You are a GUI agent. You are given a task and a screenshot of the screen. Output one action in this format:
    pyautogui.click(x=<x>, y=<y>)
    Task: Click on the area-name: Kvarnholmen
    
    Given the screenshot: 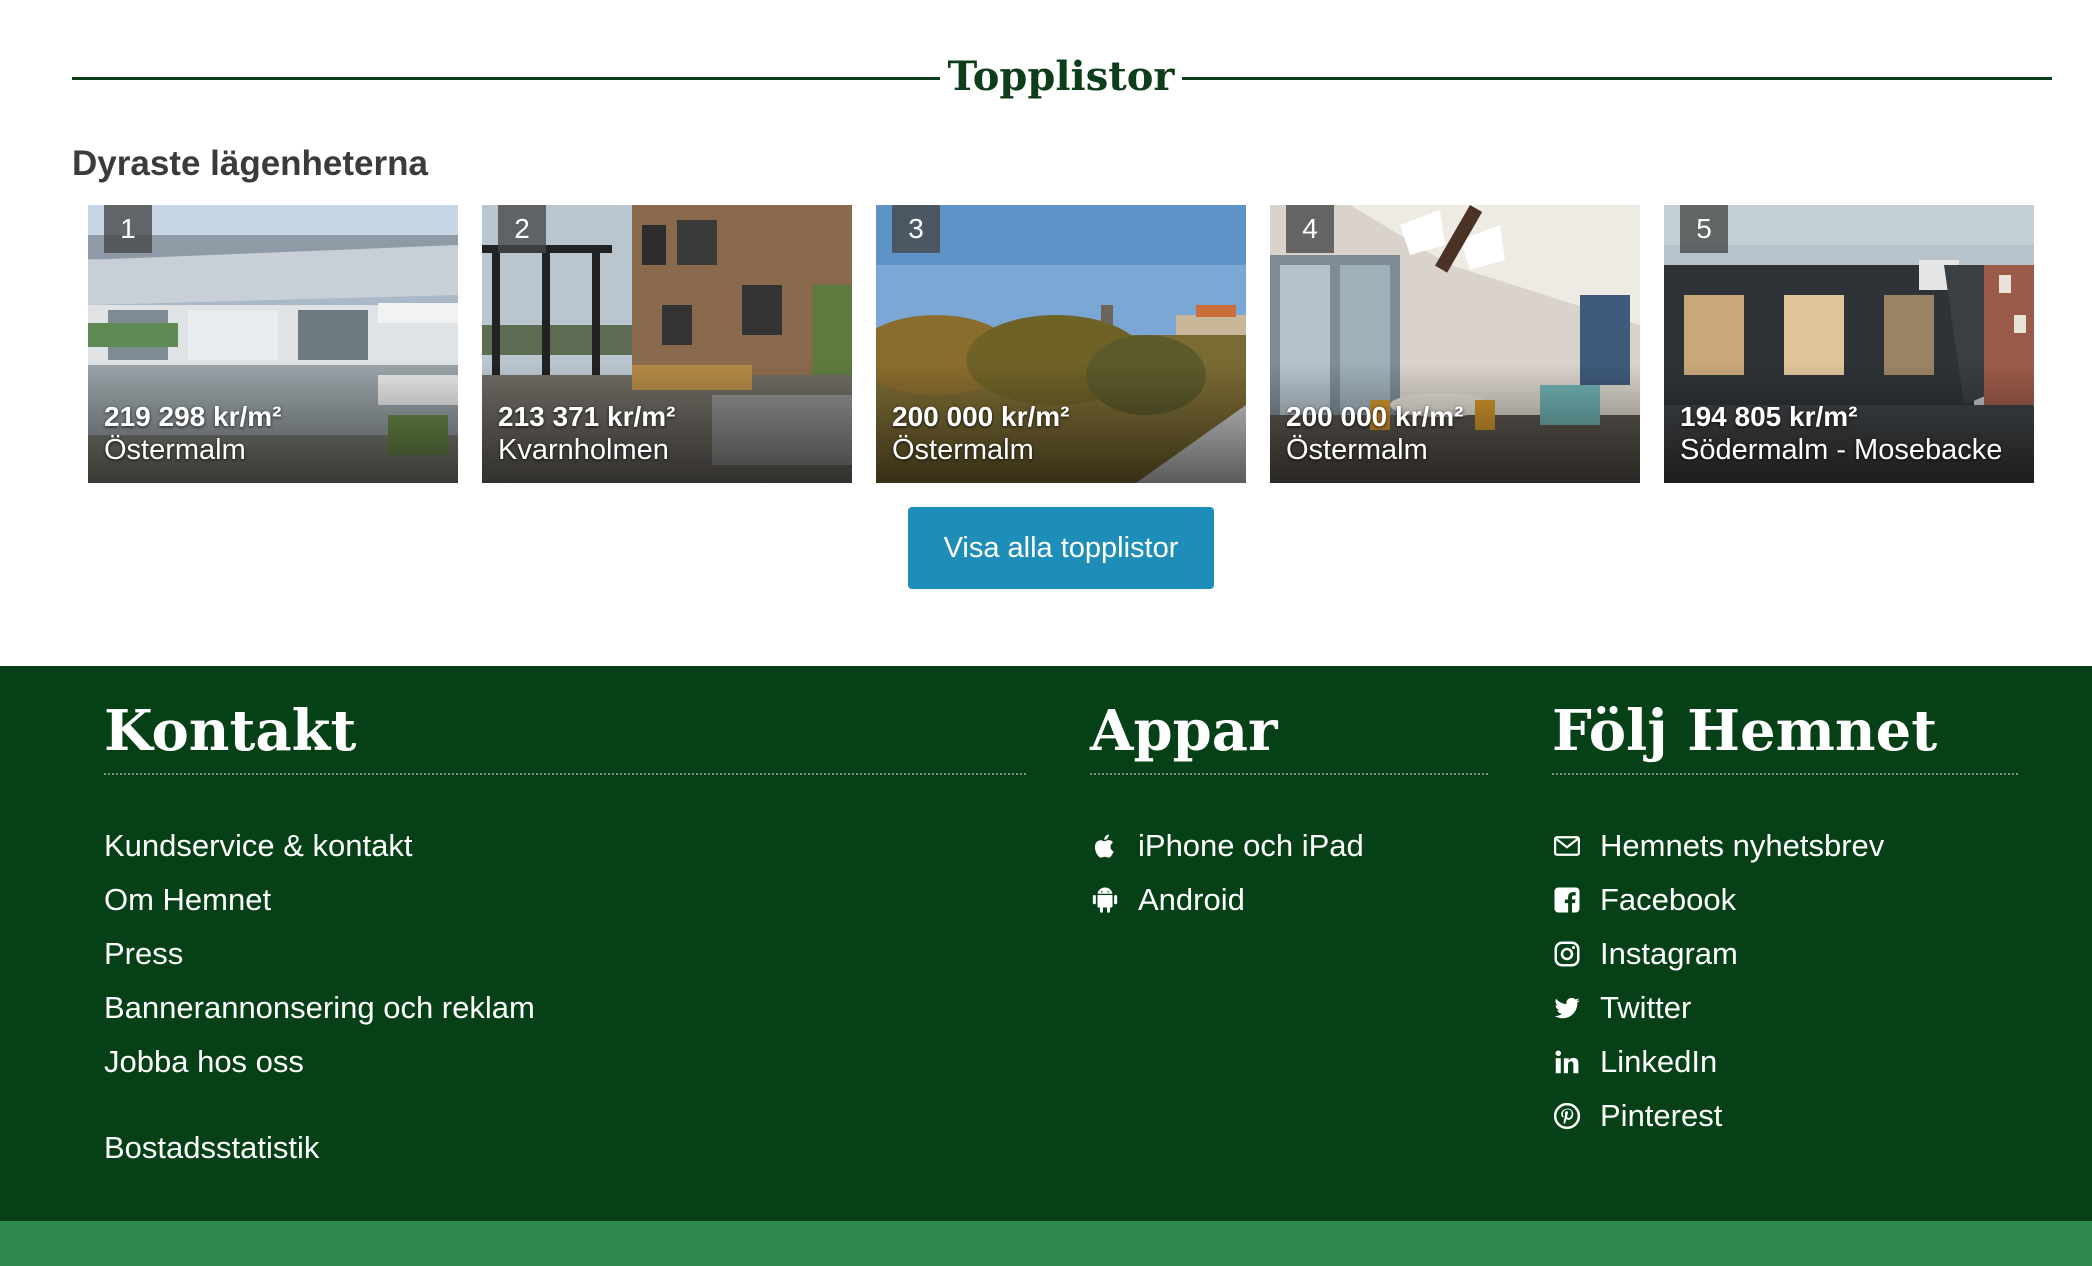 What is the action you would take?
    pyautogui.click(x=583, y=450)
    